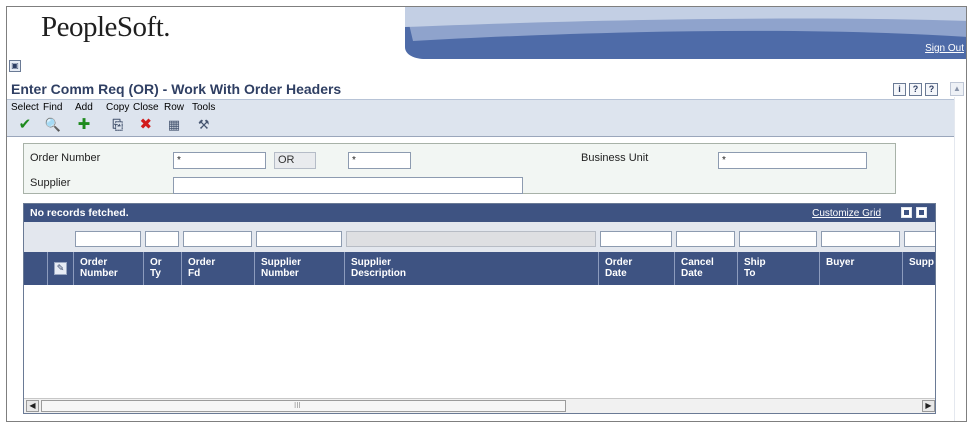  Describe the element at coordinates (921, 212) in the screenshot. I see `maximize-grid-icon` at that location.